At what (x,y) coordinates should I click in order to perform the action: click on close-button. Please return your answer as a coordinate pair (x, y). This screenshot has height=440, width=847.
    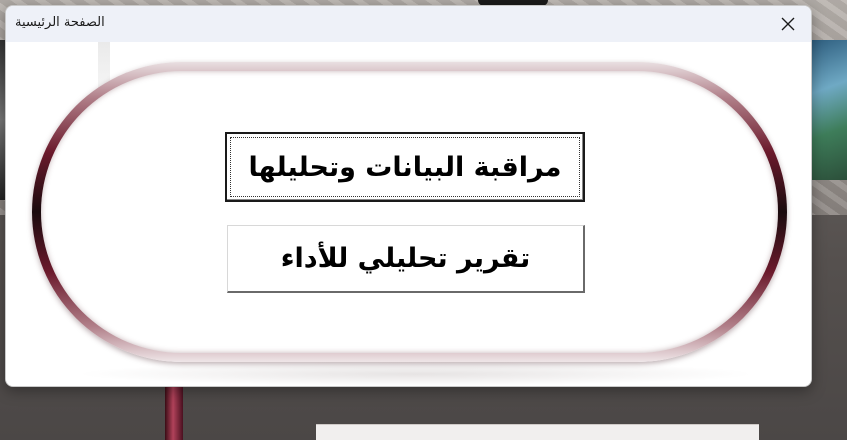
    Looking at the image, I should click on (788, 24).